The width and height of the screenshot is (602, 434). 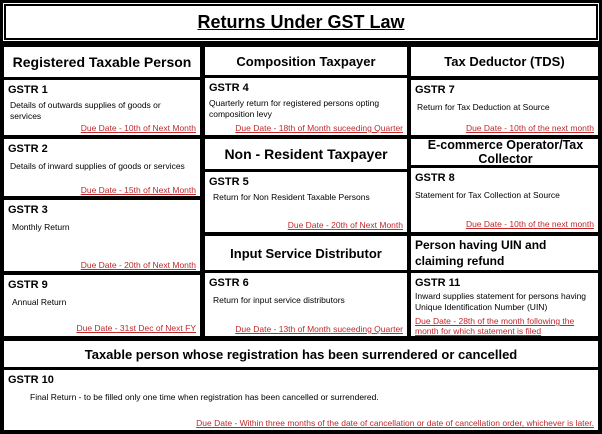 I want to click on title-box: Returns Under GST Law, so click(x=301, y=22).